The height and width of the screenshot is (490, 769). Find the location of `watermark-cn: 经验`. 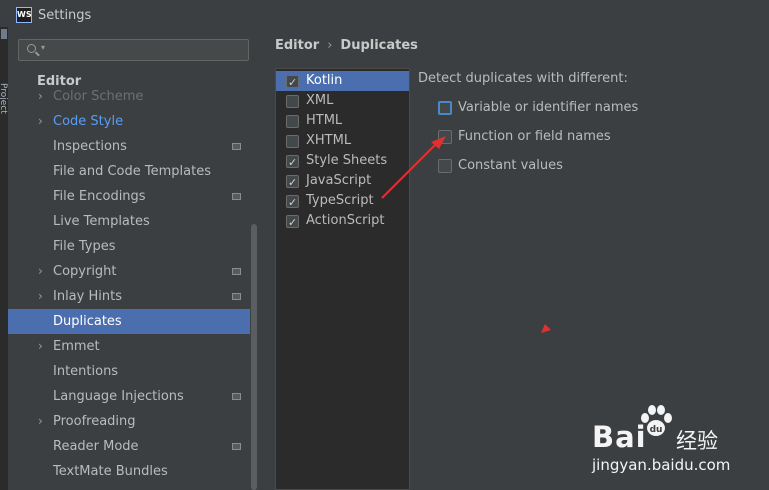

watermark-cn: 经验 is located at coordinates (697, 441).